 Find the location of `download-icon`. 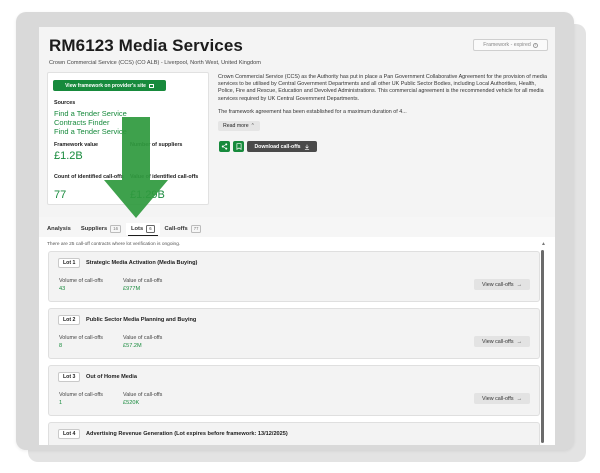

download-icon is located at coordinates (306, 147).